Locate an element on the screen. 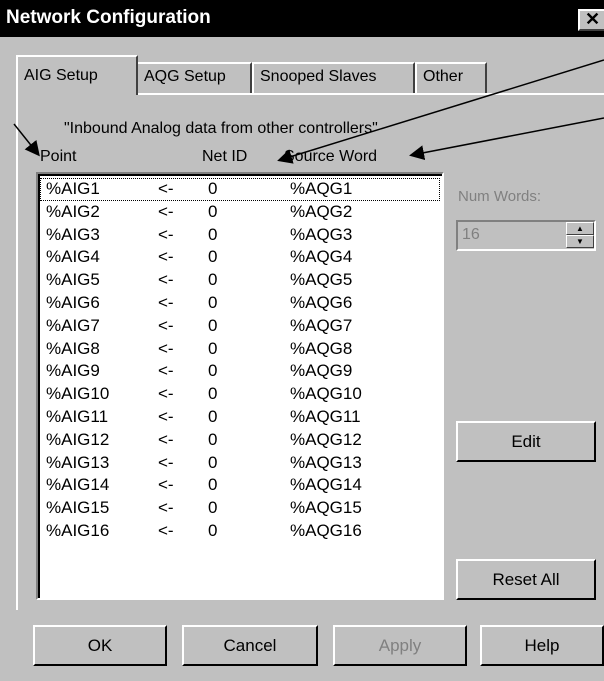  callout-arrow-point is located at coordinates (26, 140).